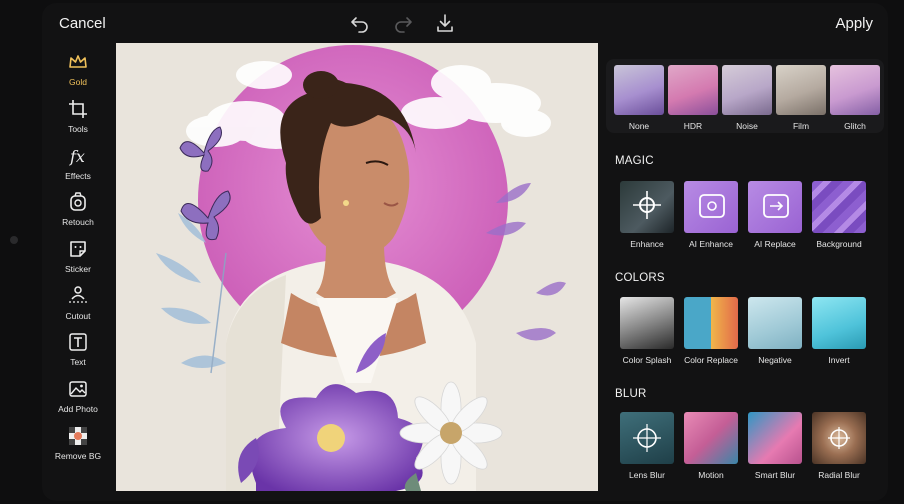  Describe the element at coordinates (711, 244) in the screenshot. I see `tile-label: AI Enhance` at that location.